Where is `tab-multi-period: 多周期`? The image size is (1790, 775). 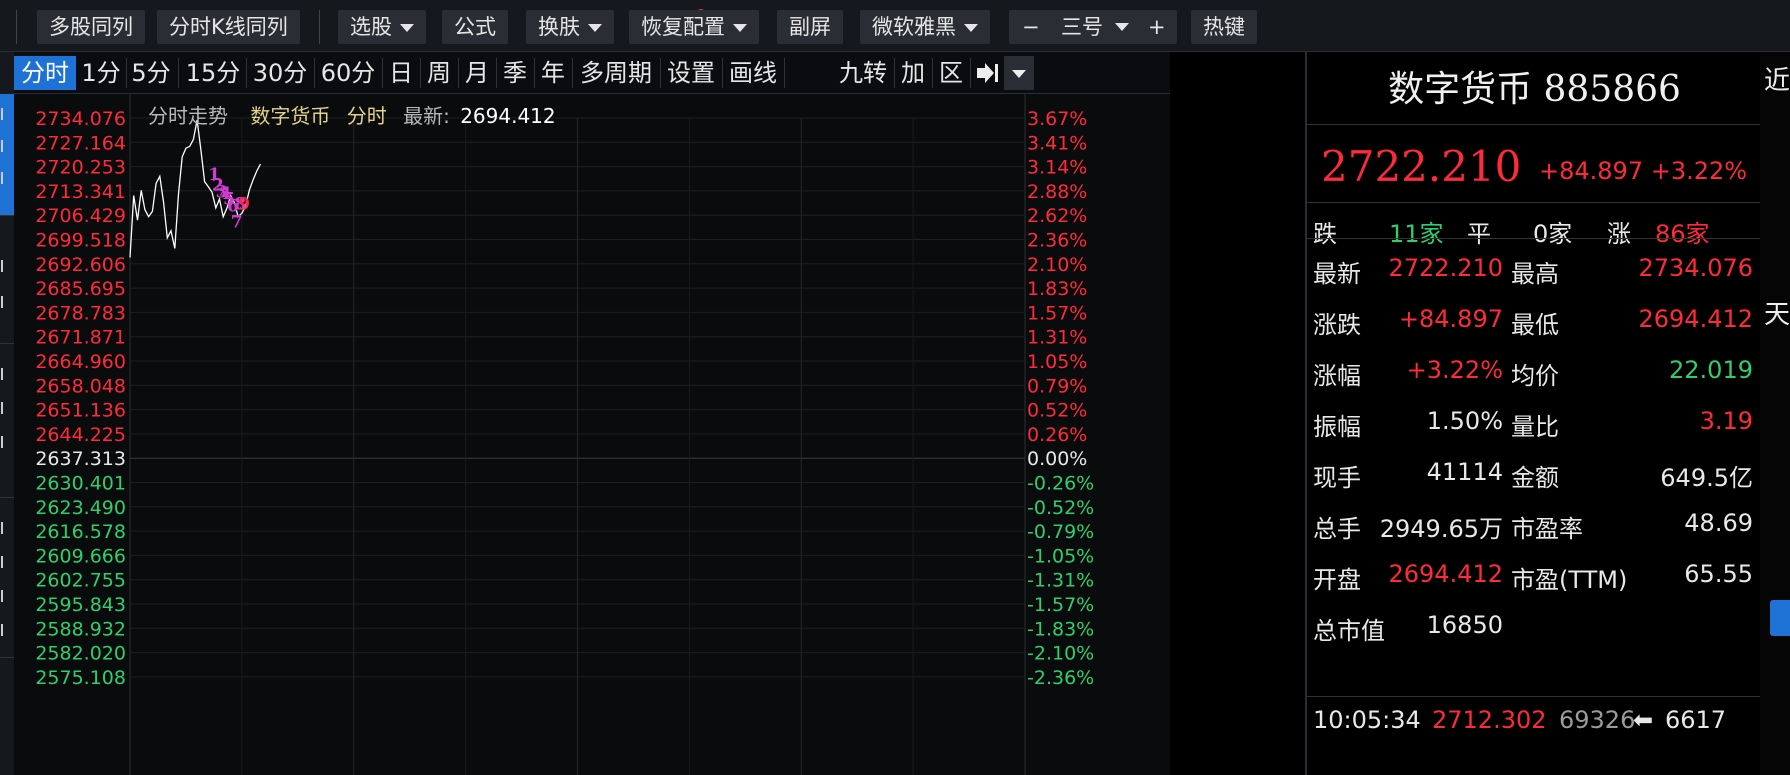 tab-multi-period: 多周期 is located at coordinates (616, 73).